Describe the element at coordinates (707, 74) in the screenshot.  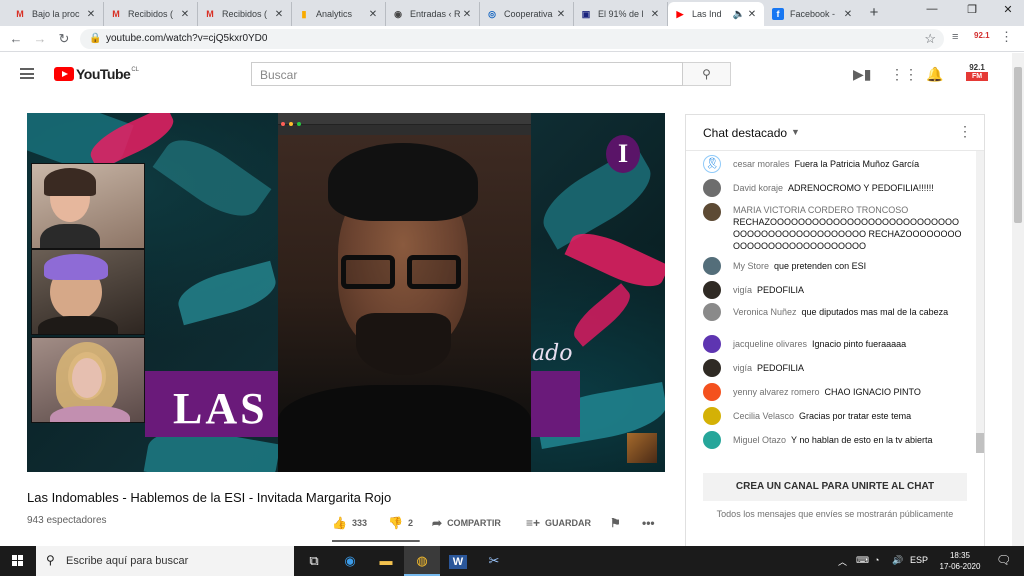
I see `search-button: ⚲` at that location.